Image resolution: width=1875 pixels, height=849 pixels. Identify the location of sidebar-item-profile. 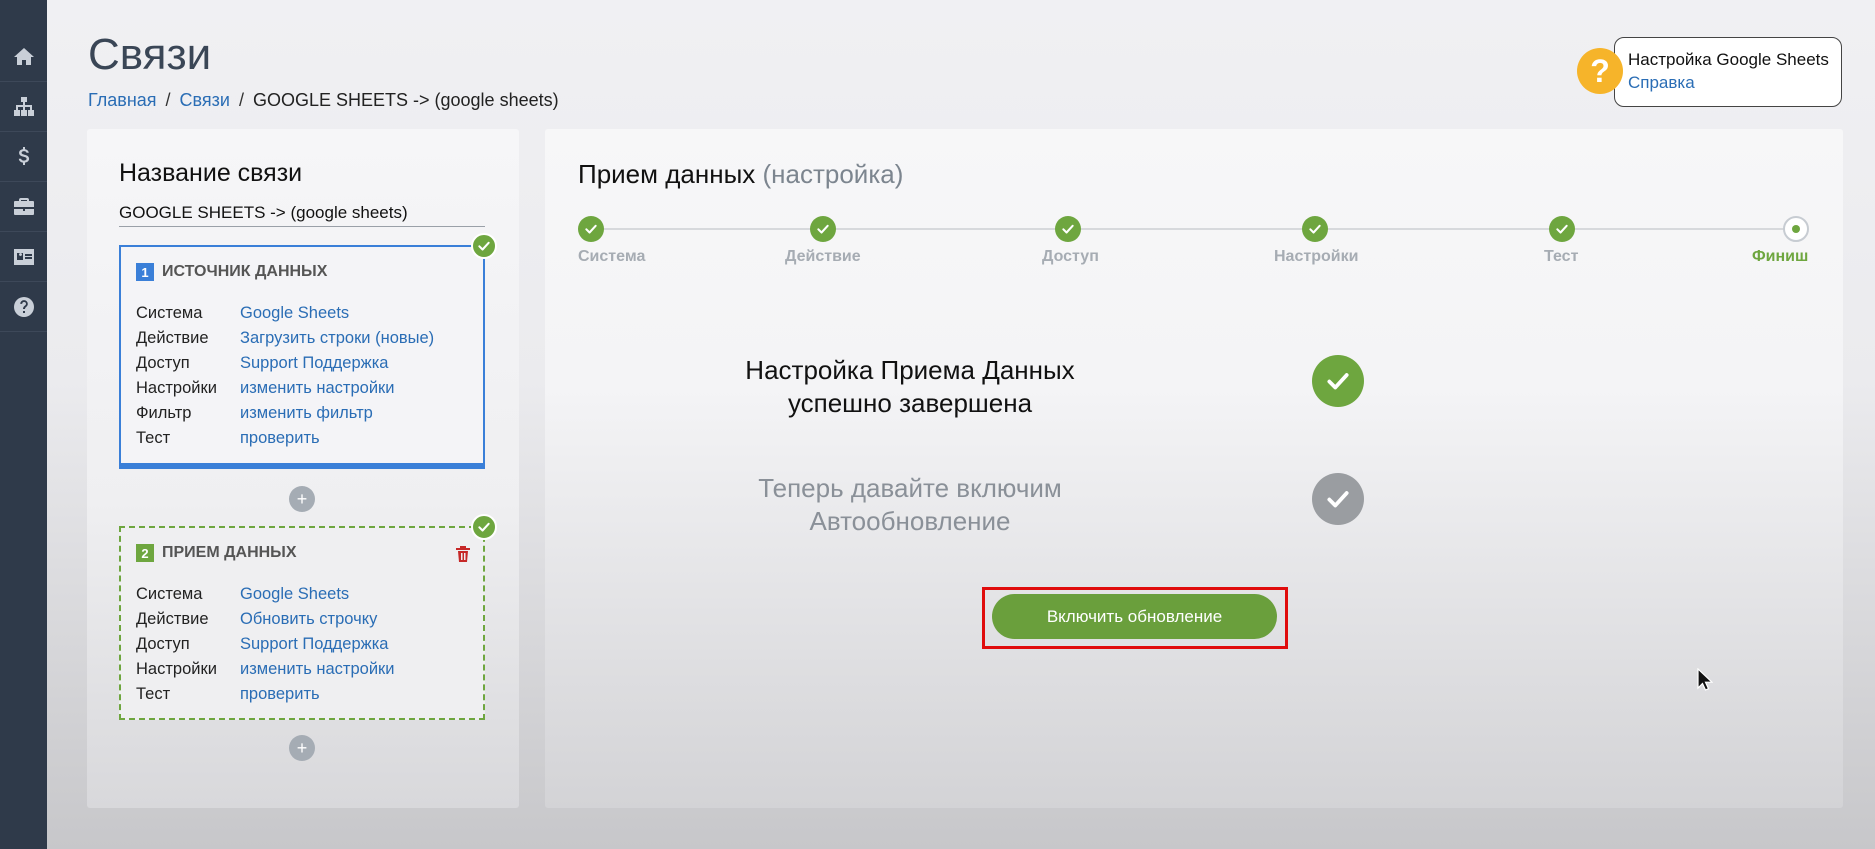
(23, 257).